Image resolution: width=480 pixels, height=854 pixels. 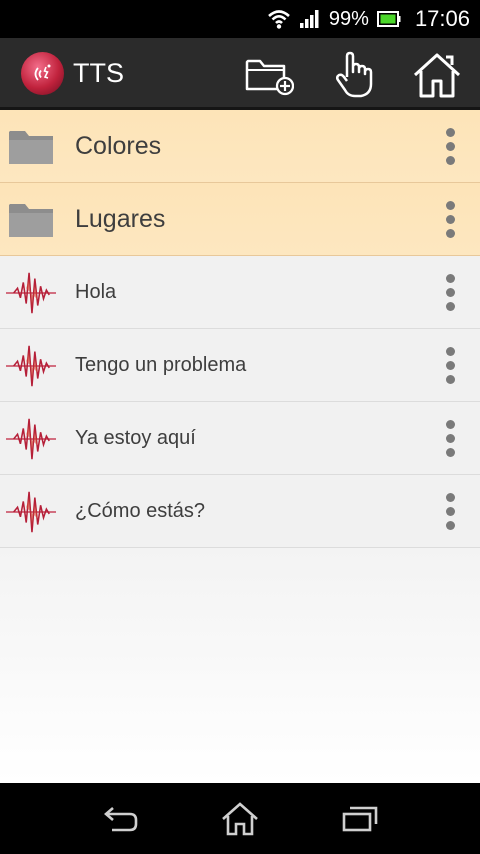 I want to click on folder-row: Lugares, so click(x=240, y=219).